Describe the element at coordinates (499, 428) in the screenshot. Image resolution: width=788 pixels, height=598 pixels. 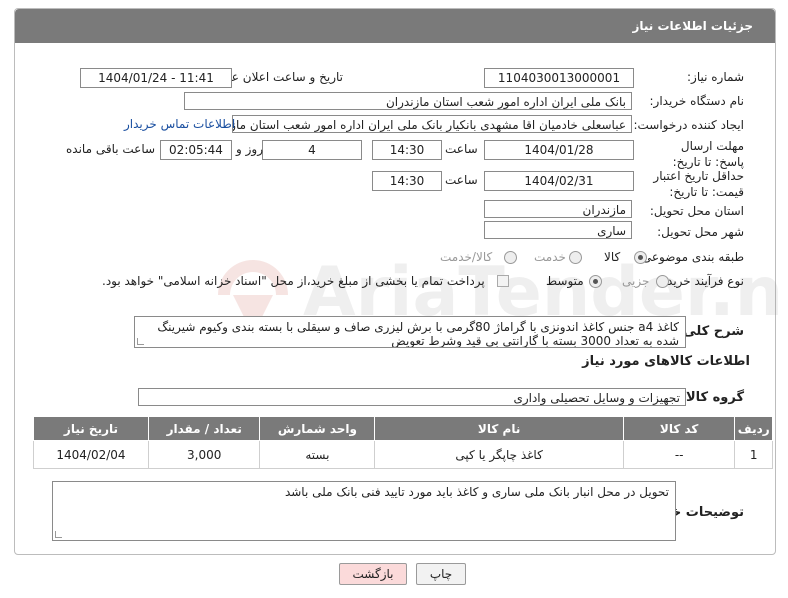
I see `col-name-header: نام کالا` at that location.